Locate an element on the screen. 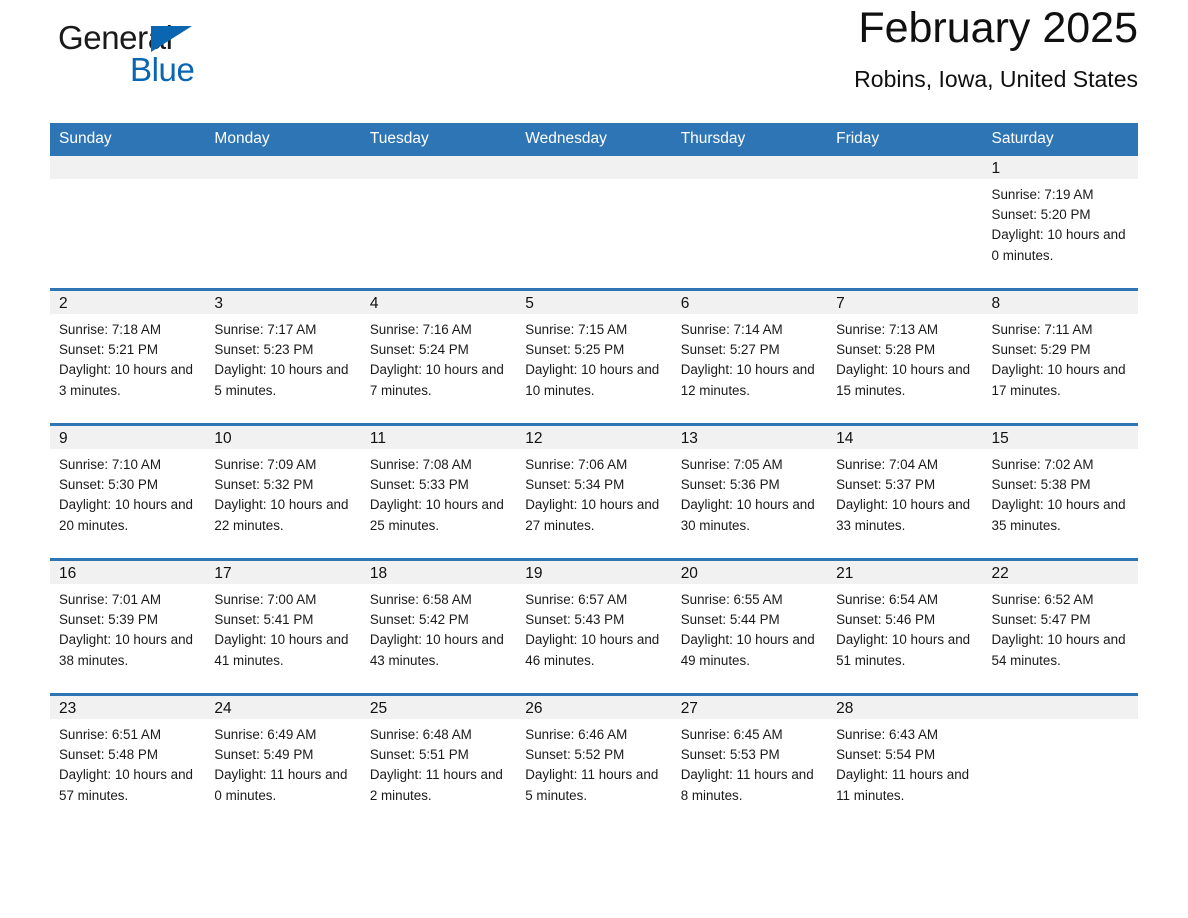  daylight-text: Daylight: 10 hours and 10 minutes. is located at coordinates (592, 380).